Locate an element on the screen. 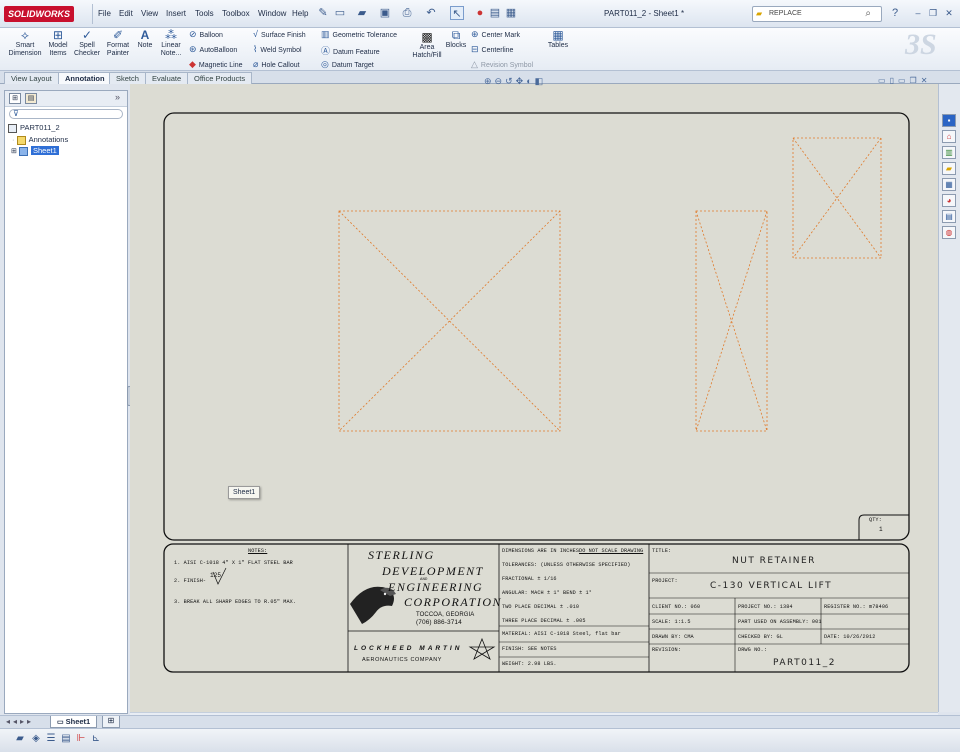 The width and height of the screenshot is (960, 752). partner-name: LOCKHEED MARTIN is located at coordinates (408, 648).